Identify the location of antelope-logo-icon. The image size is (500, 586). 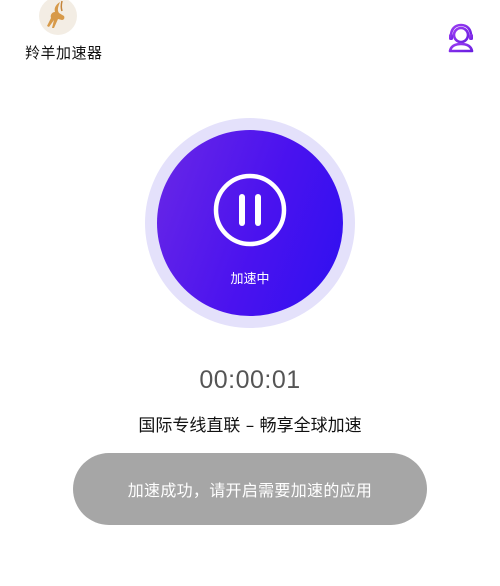
(58, 18).